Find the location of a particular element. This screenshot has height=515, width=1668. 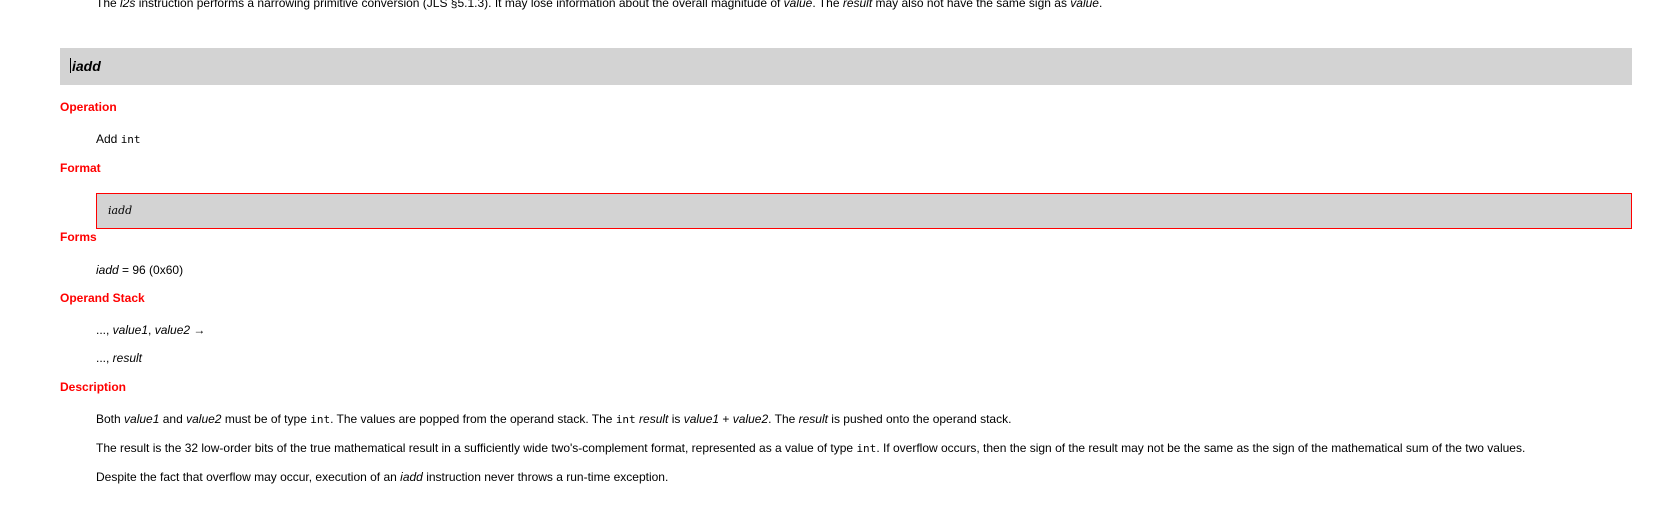

stack-value2: value2 is located at coordinates (172, 330).